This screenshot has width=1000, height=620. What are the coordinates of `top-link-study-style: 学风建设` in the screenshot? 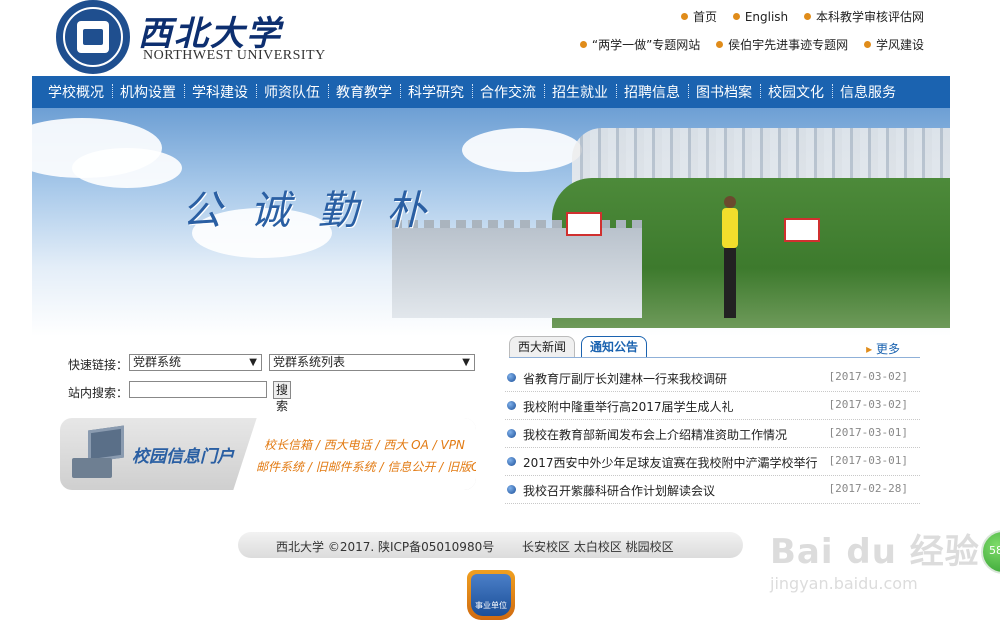 It's located at (893, 45).